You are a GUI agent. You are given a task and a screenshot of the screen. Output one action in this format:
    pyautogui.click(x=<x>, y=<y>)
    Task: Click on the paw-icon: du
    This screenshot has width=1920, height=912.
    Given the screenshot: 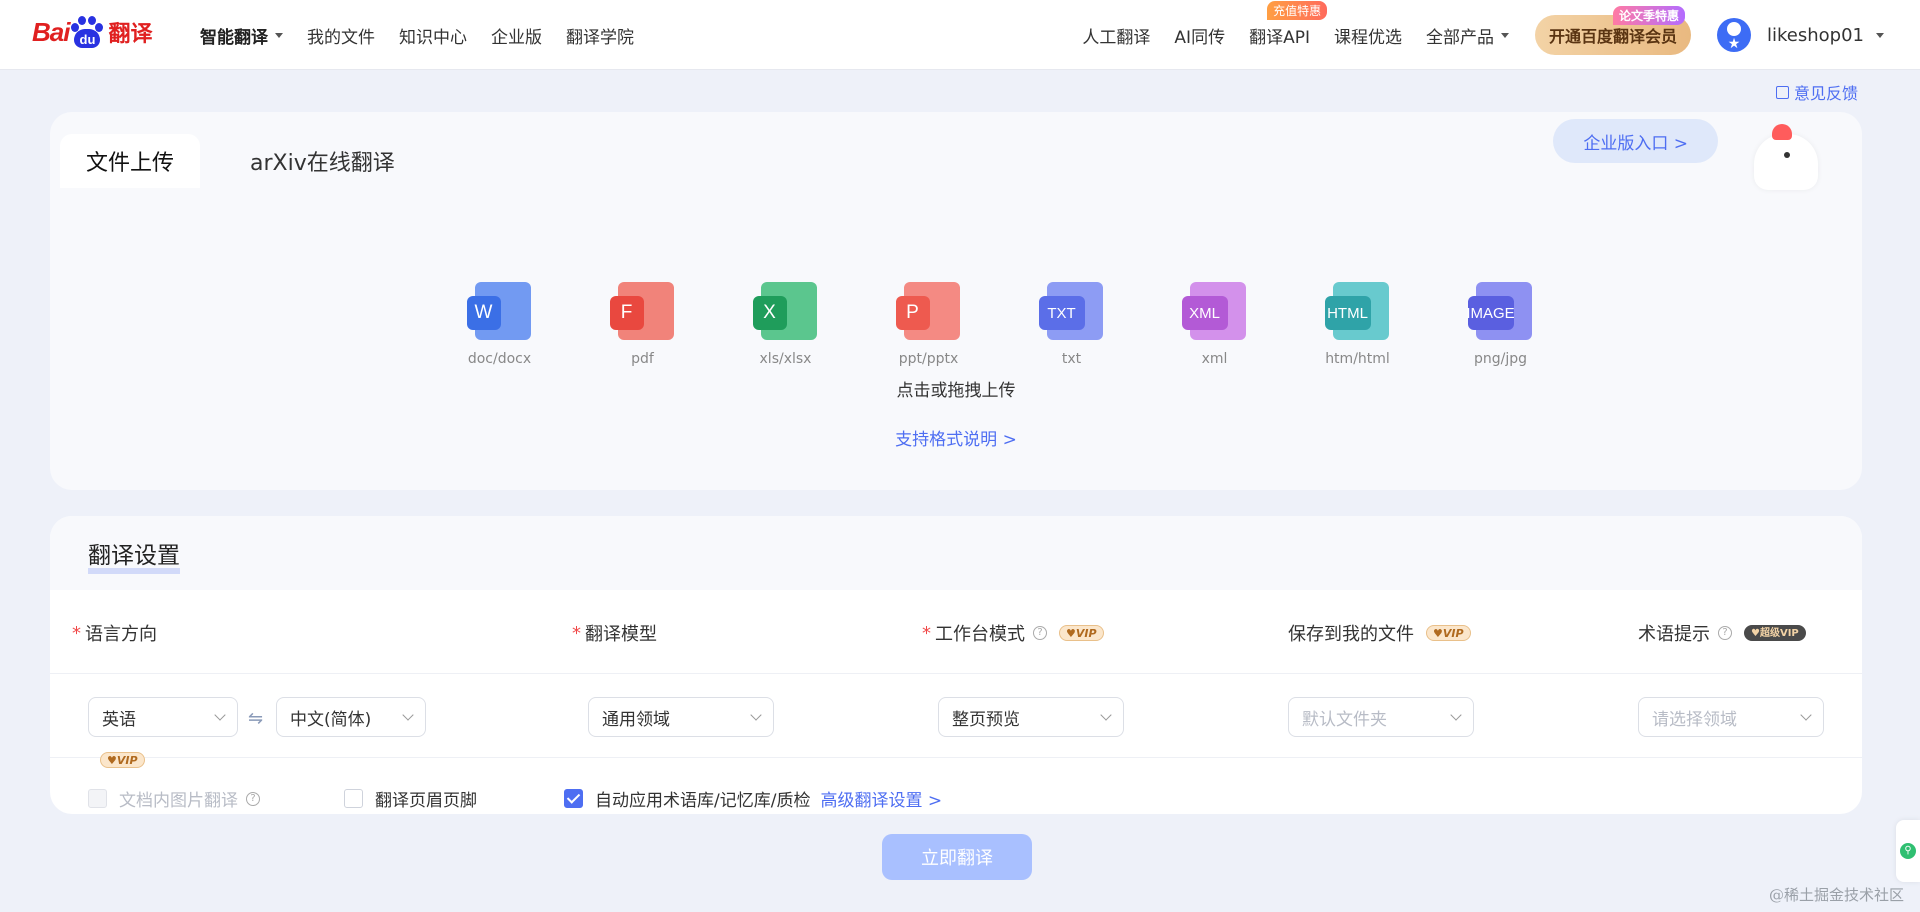 What is the action you would take?
    pyautogui.click(x=87, y=32)
    